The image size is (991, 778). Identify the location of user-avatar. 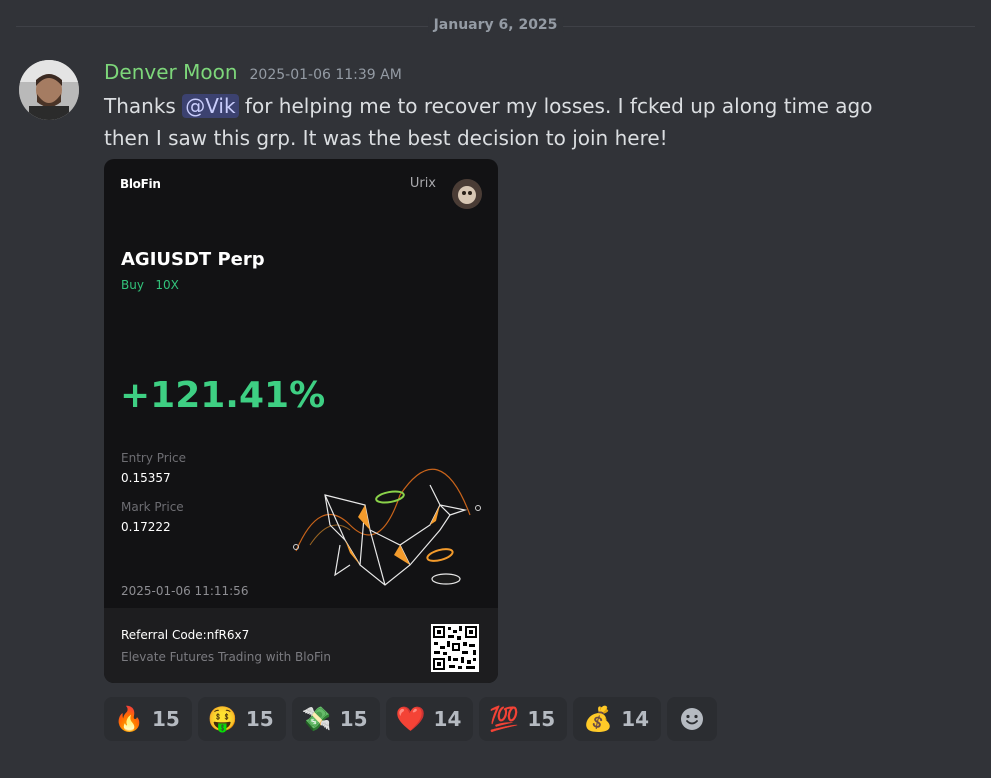
(49, 90).